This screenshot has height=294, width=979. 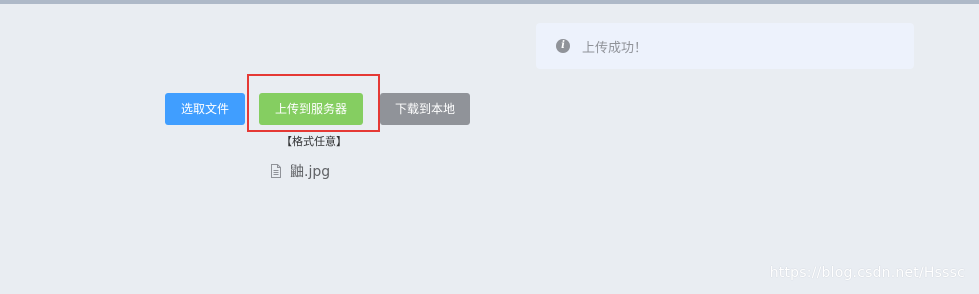 I want to click on alert-message: 上传成功！, so click(x=615, y=48).